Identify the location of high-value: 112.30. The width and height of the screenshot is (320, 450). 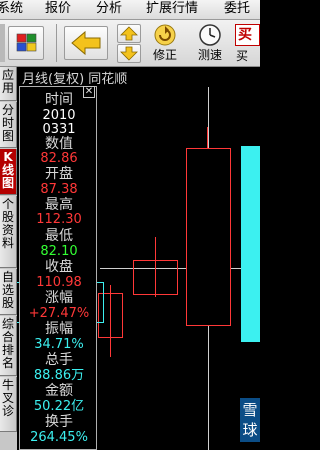
(59, 219).